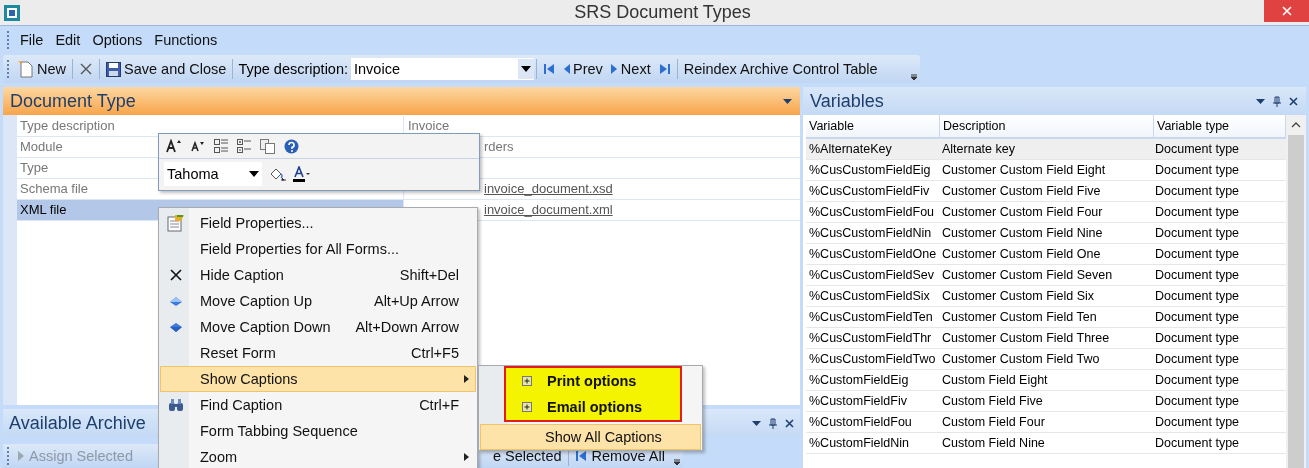  I want to click on table-row: %CusCustomFieldThr Customer Custom Field Three Document type, so click(1046, 338).